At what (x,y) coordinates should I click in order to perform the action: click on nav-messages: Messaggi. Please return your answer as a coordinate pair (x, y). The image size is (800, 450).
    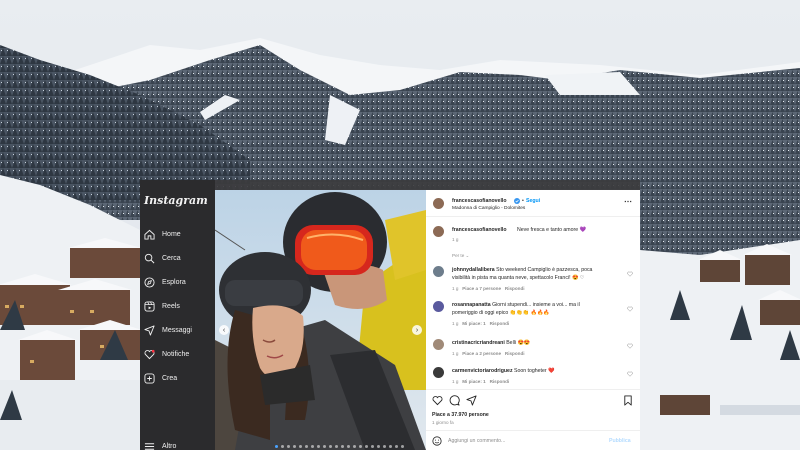
    Looking at the image, I should click on (168, 330).